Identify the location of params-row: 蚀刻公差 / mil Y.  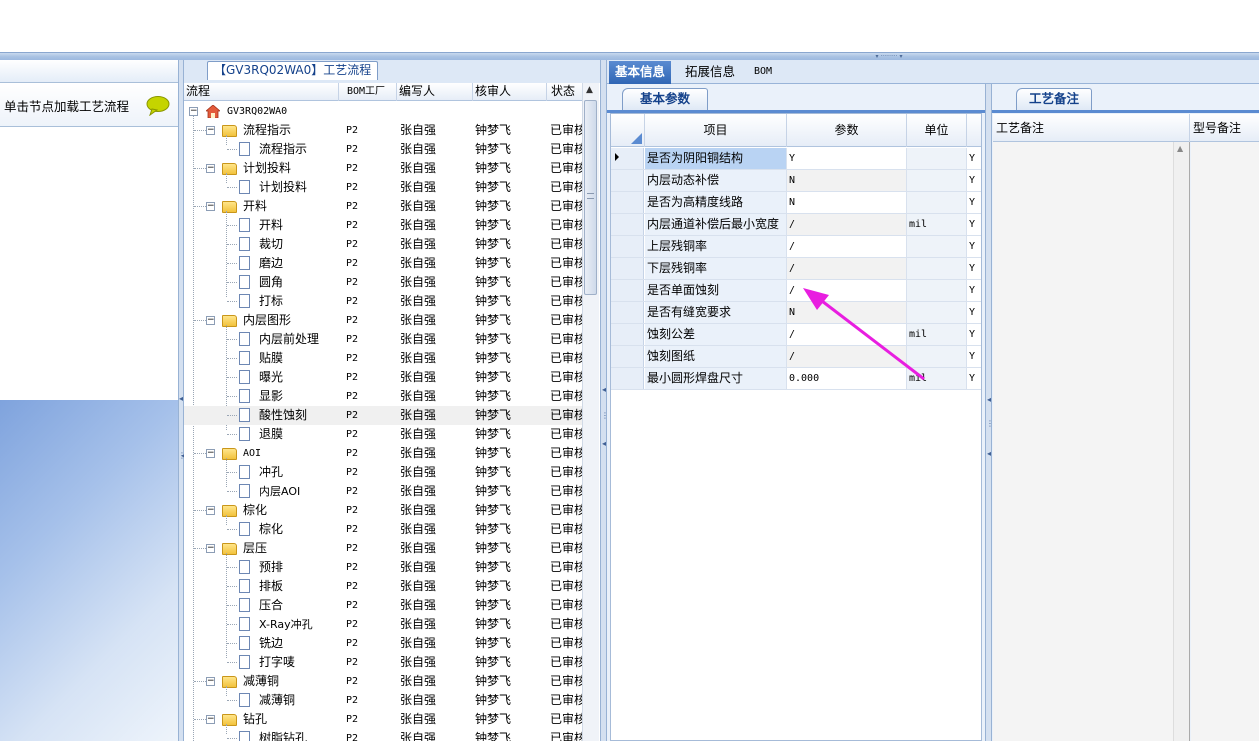
(796, 335).